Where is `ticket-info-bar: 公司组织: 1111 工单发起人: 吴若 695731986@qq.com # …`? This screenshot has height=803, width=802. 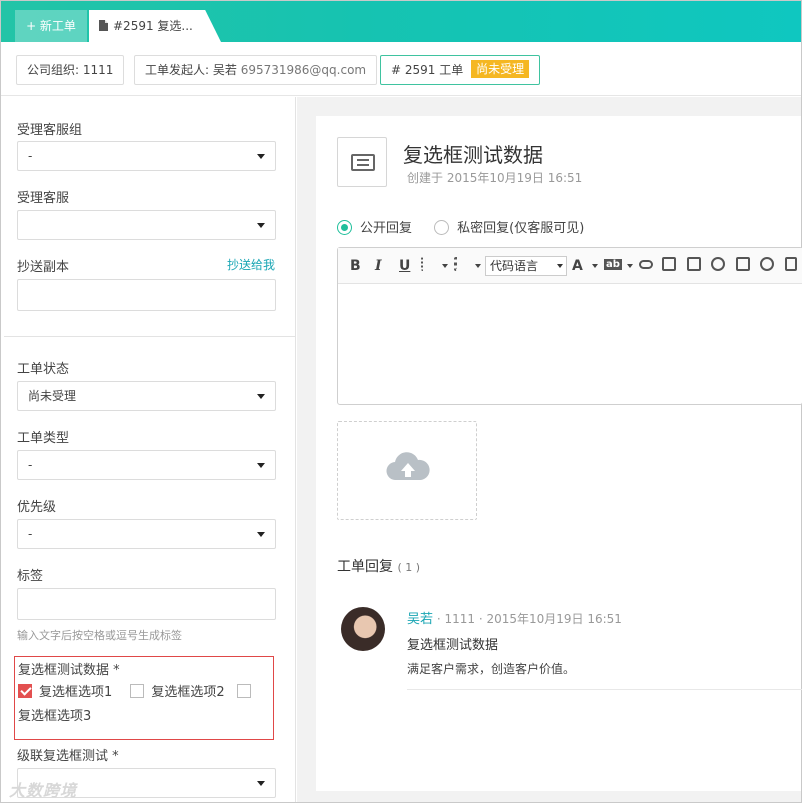 ticket-info-bar: 公司组织: 1111 工单发起人: 吴若 695731986@qq.com # … is located at coordinates (401, 69).